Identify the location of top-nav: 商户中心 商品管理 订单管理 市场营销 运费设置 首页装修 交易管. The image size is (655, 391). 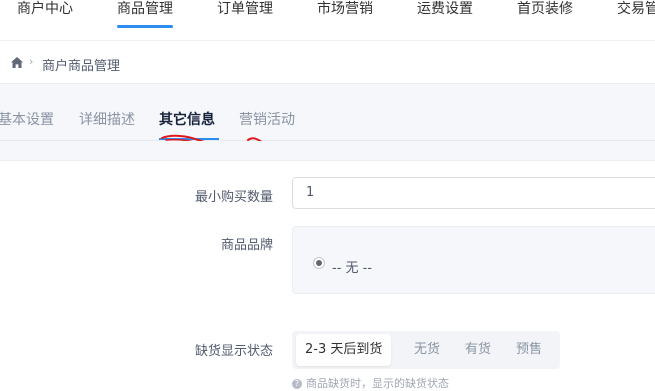
(327, 20).